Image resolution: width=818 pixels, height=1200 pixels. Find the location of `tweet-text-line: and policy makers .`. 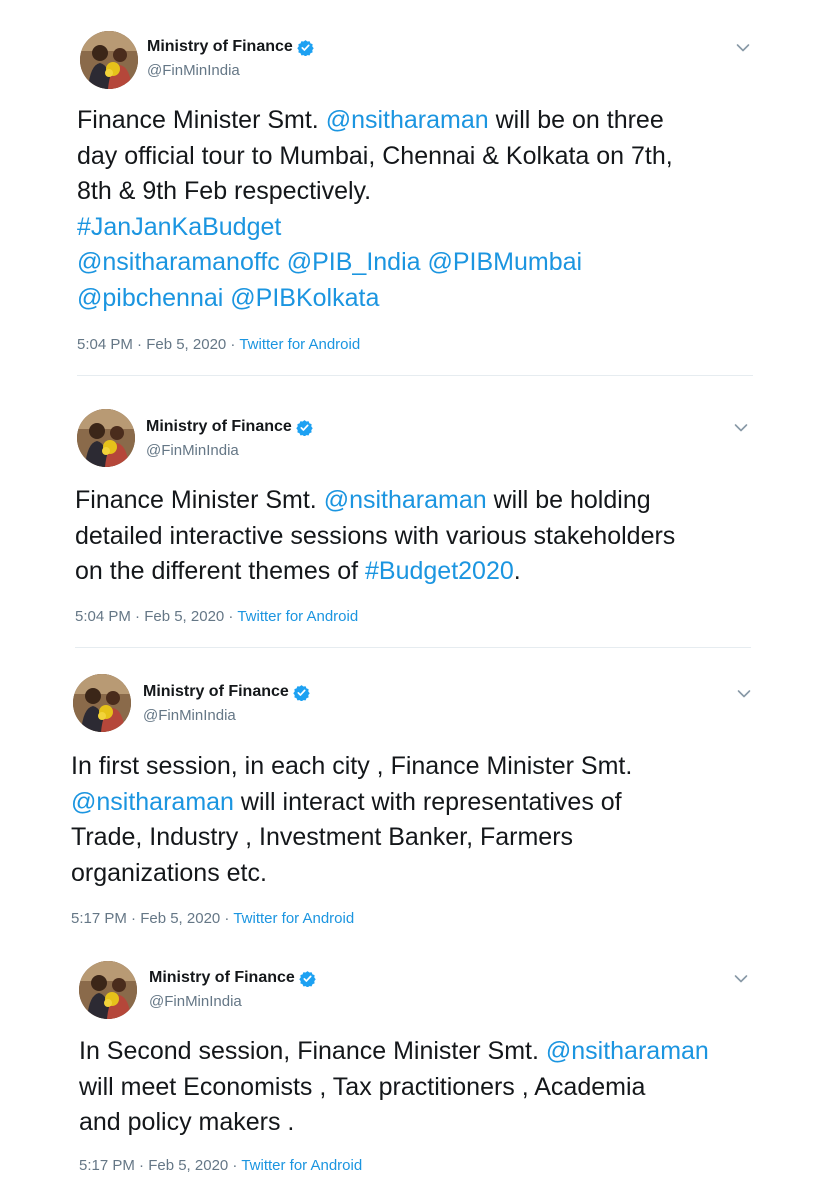

tweet-text-line: and policy makers . is located at coordinates (394, 1123).